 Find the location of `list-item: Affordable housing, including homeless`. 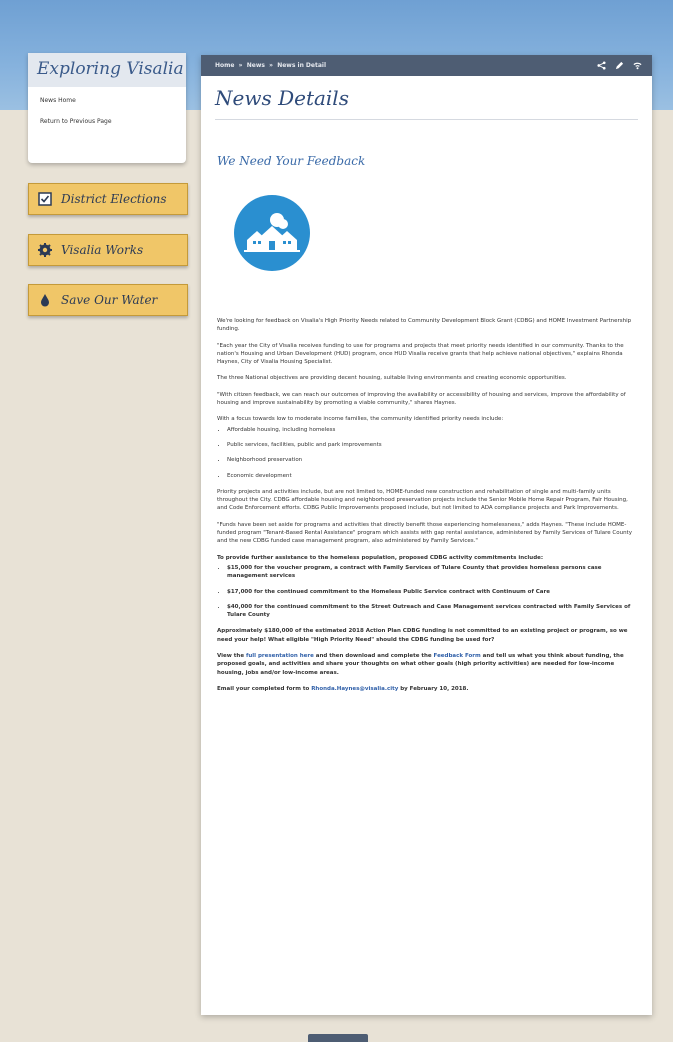

list-item: Affordable housing, including homeless is located at coordinates (433, 430).